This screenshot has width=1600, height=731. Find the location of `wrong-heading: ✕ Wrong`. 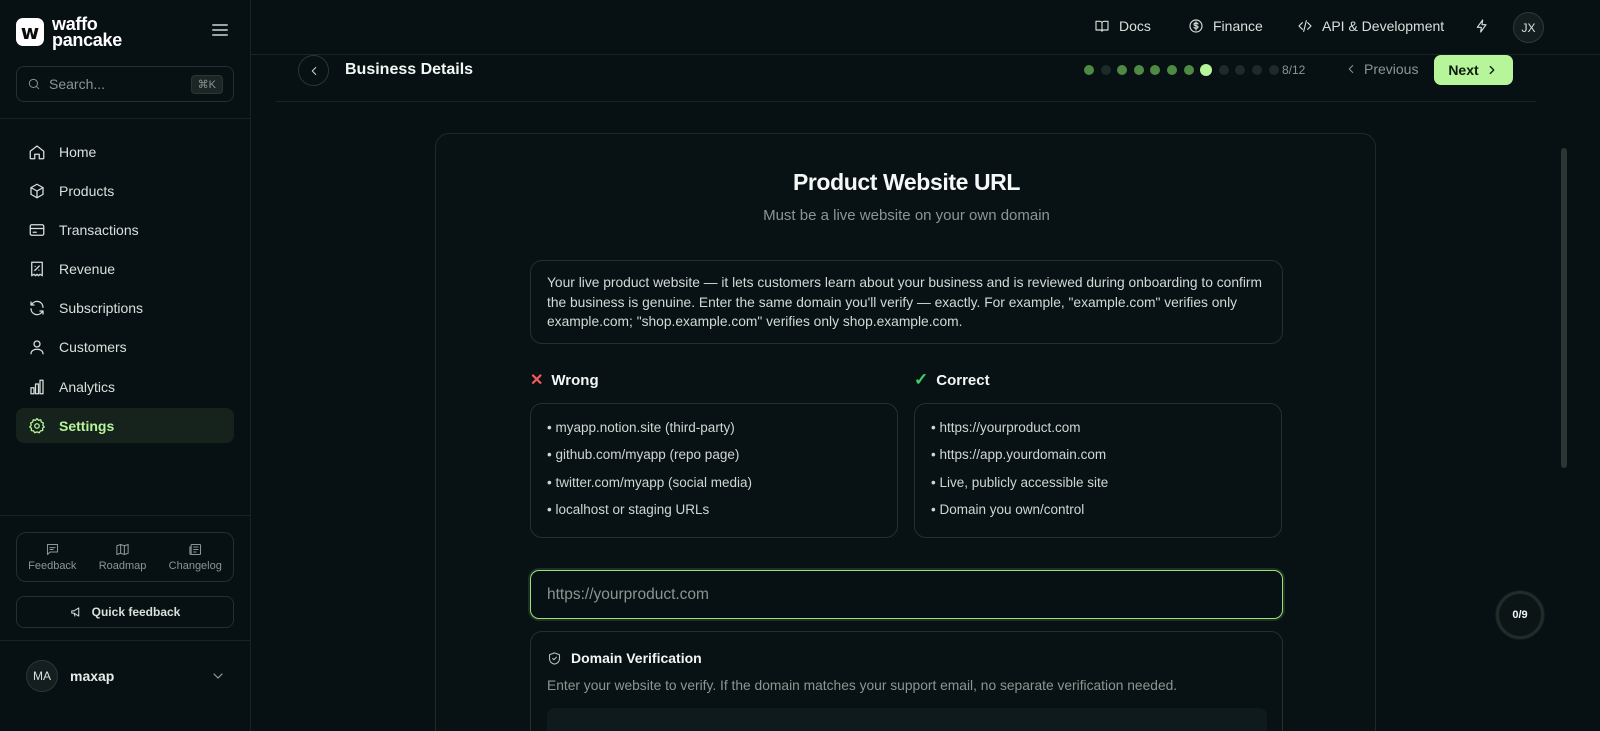

wrong-heading: ✕ Wrong is located at coordinates (564, 380).